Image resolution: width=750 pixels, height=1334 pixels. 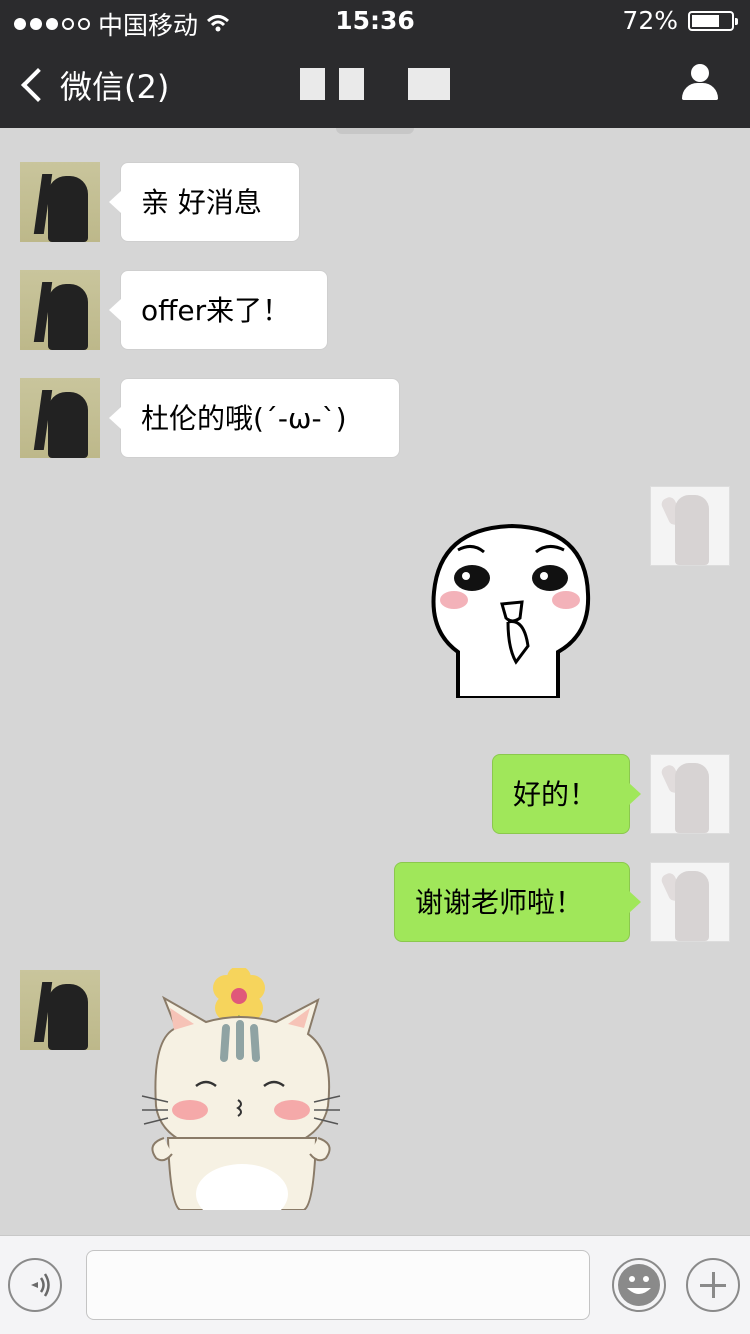 I want to click on back-label: 微信(2), so click(x=115, y=87).